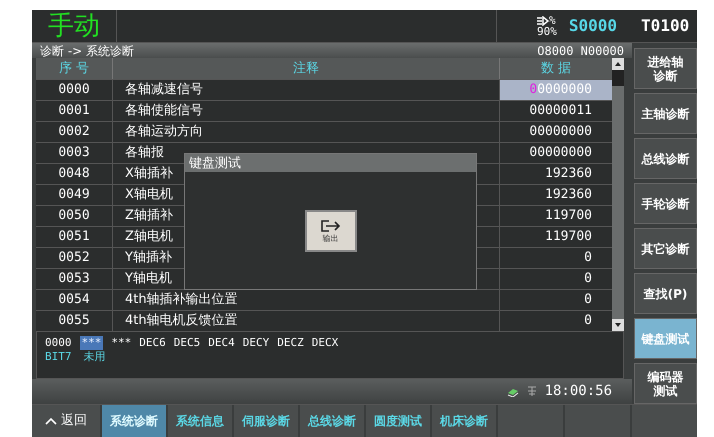 The width and height of the screenshot is (714, 437). Describe the element at coordinates (593, 26) in the screenshot. I see `spindle-speed: S0000` at that location.